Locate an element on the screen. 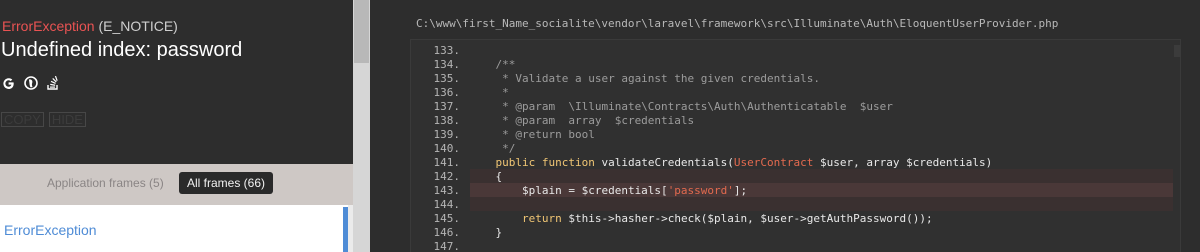 This screenshot has height=252, width=1200. code-token: /** is located at coordinates (492, 64).